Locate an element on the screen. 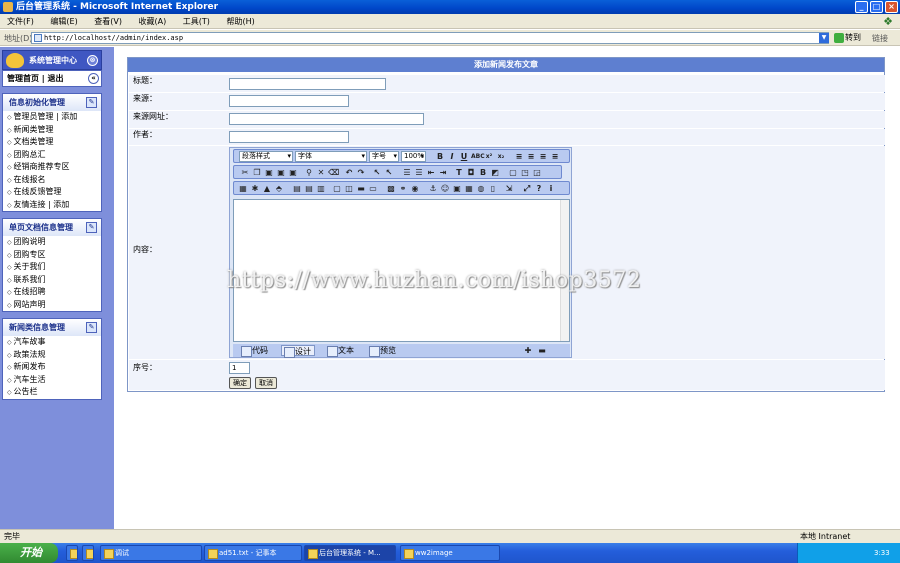  art-text-icon: ▣ is located at coordinates (457, 188).